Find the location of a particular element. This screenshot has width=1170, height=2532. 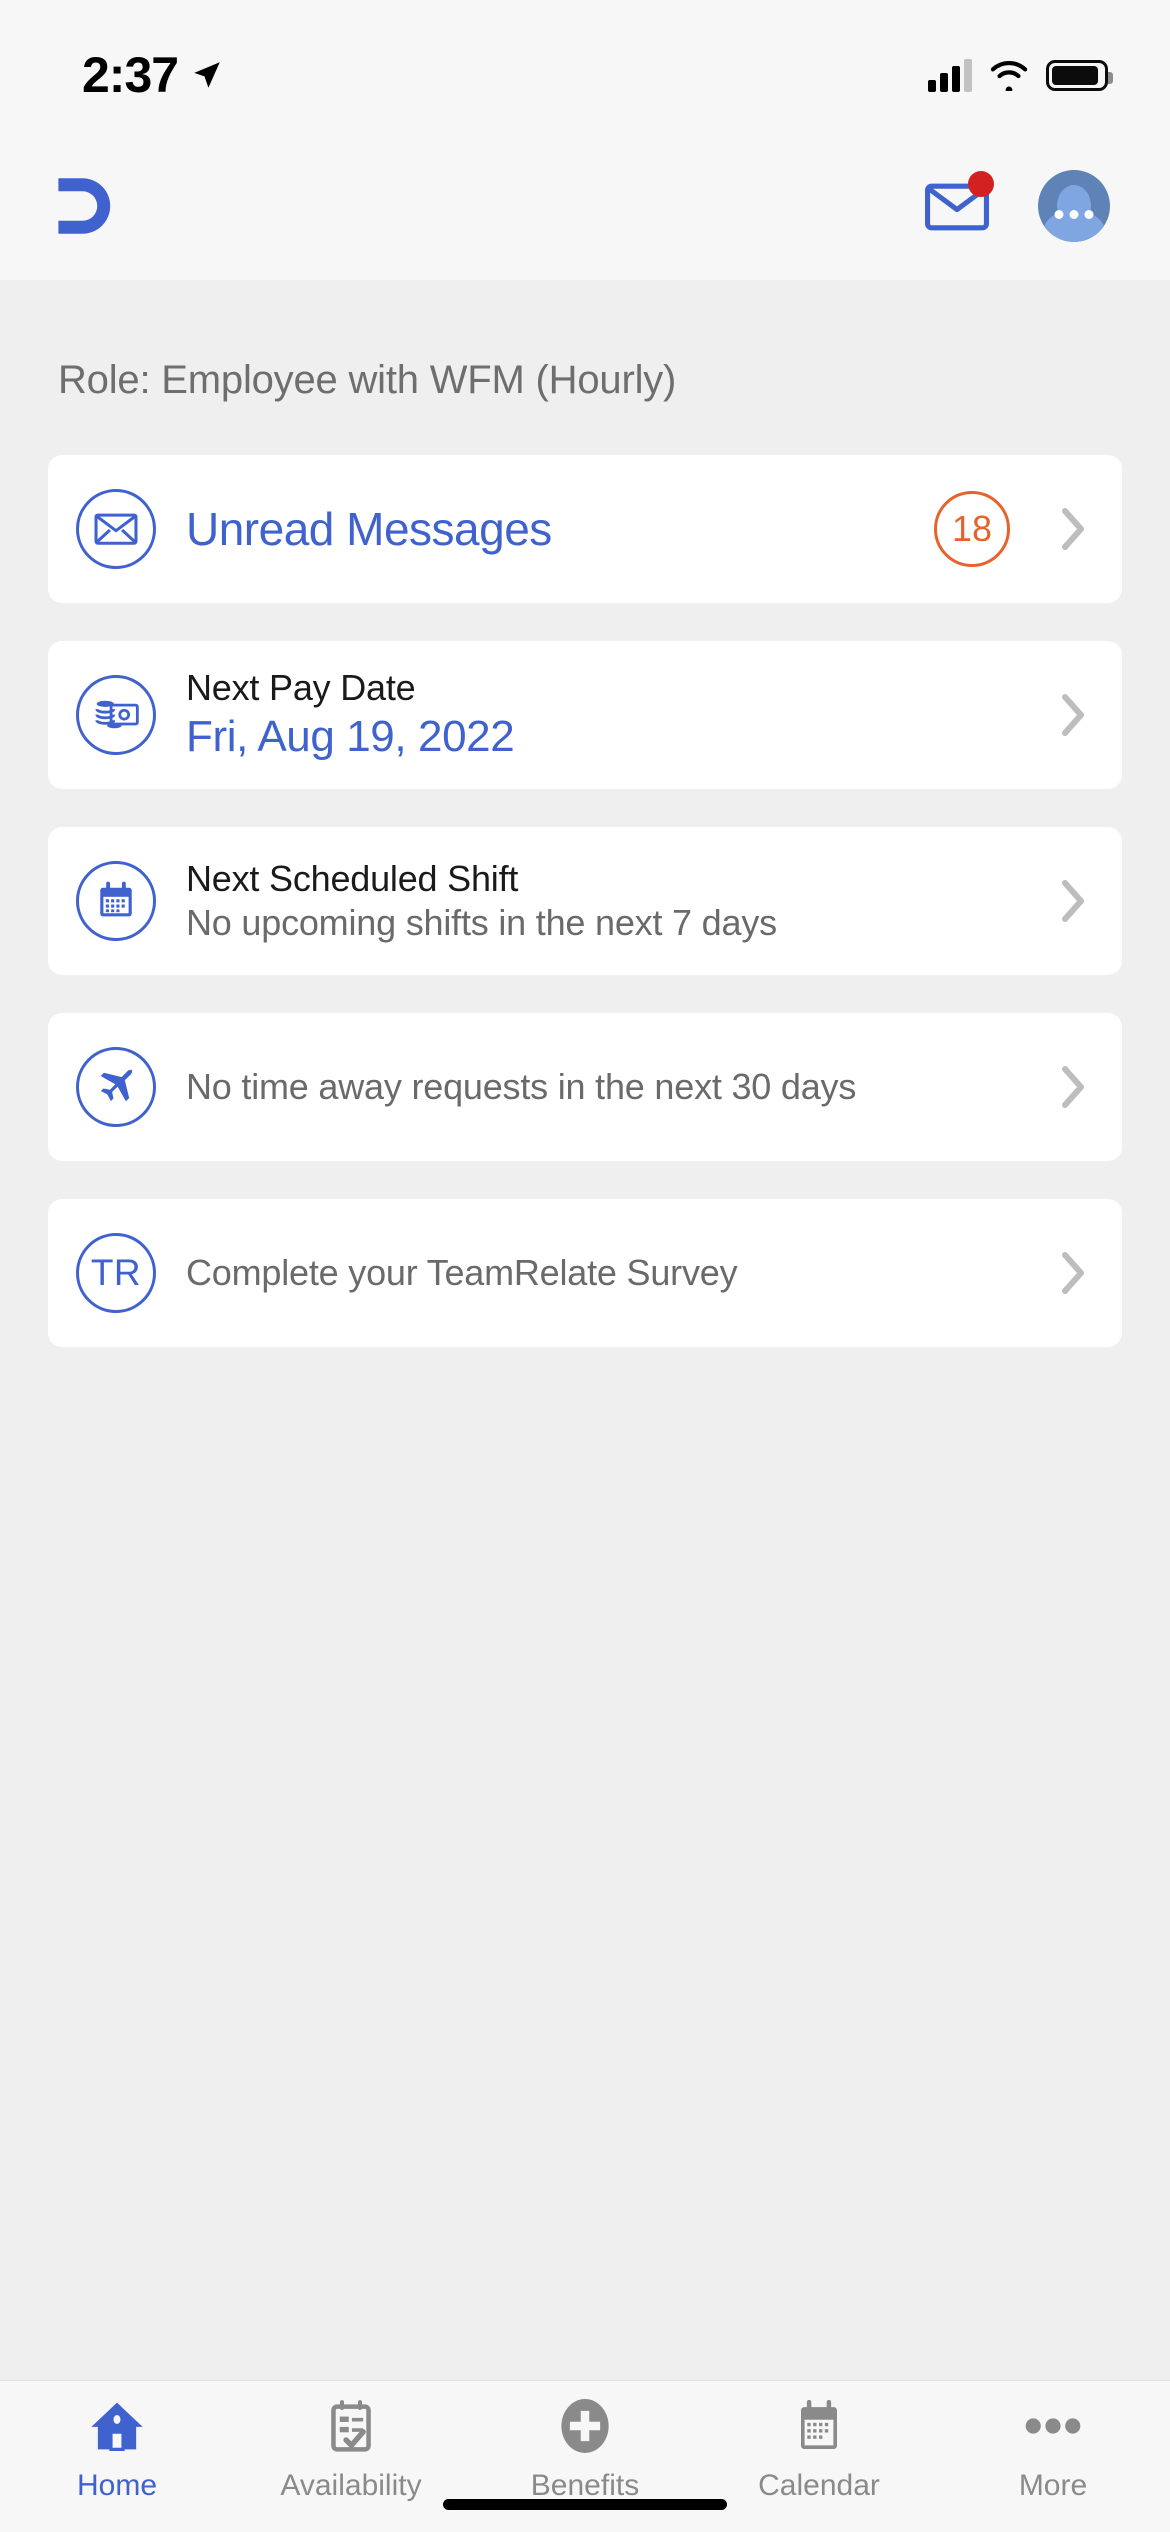

tab-more: More is located at coordinates (1053, 2449).